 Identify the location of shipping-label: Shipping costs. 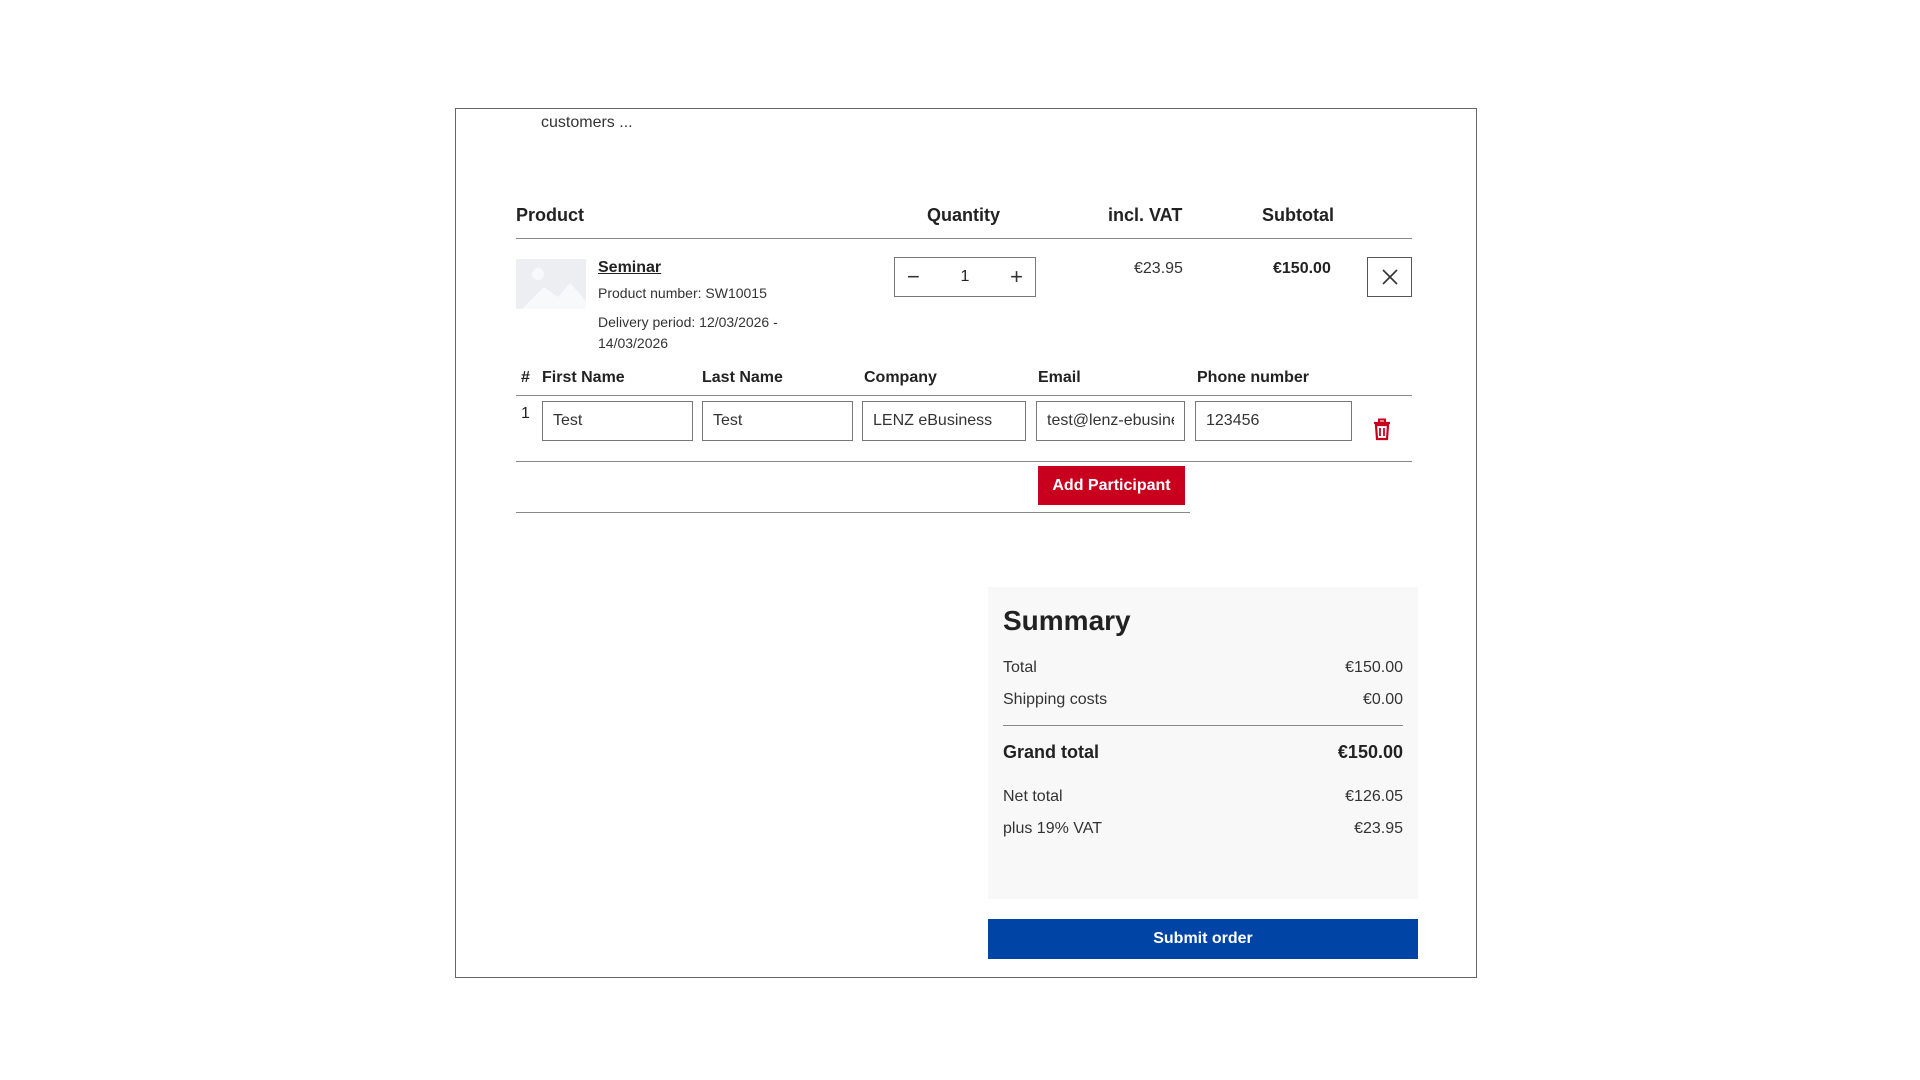
(1055, 699).